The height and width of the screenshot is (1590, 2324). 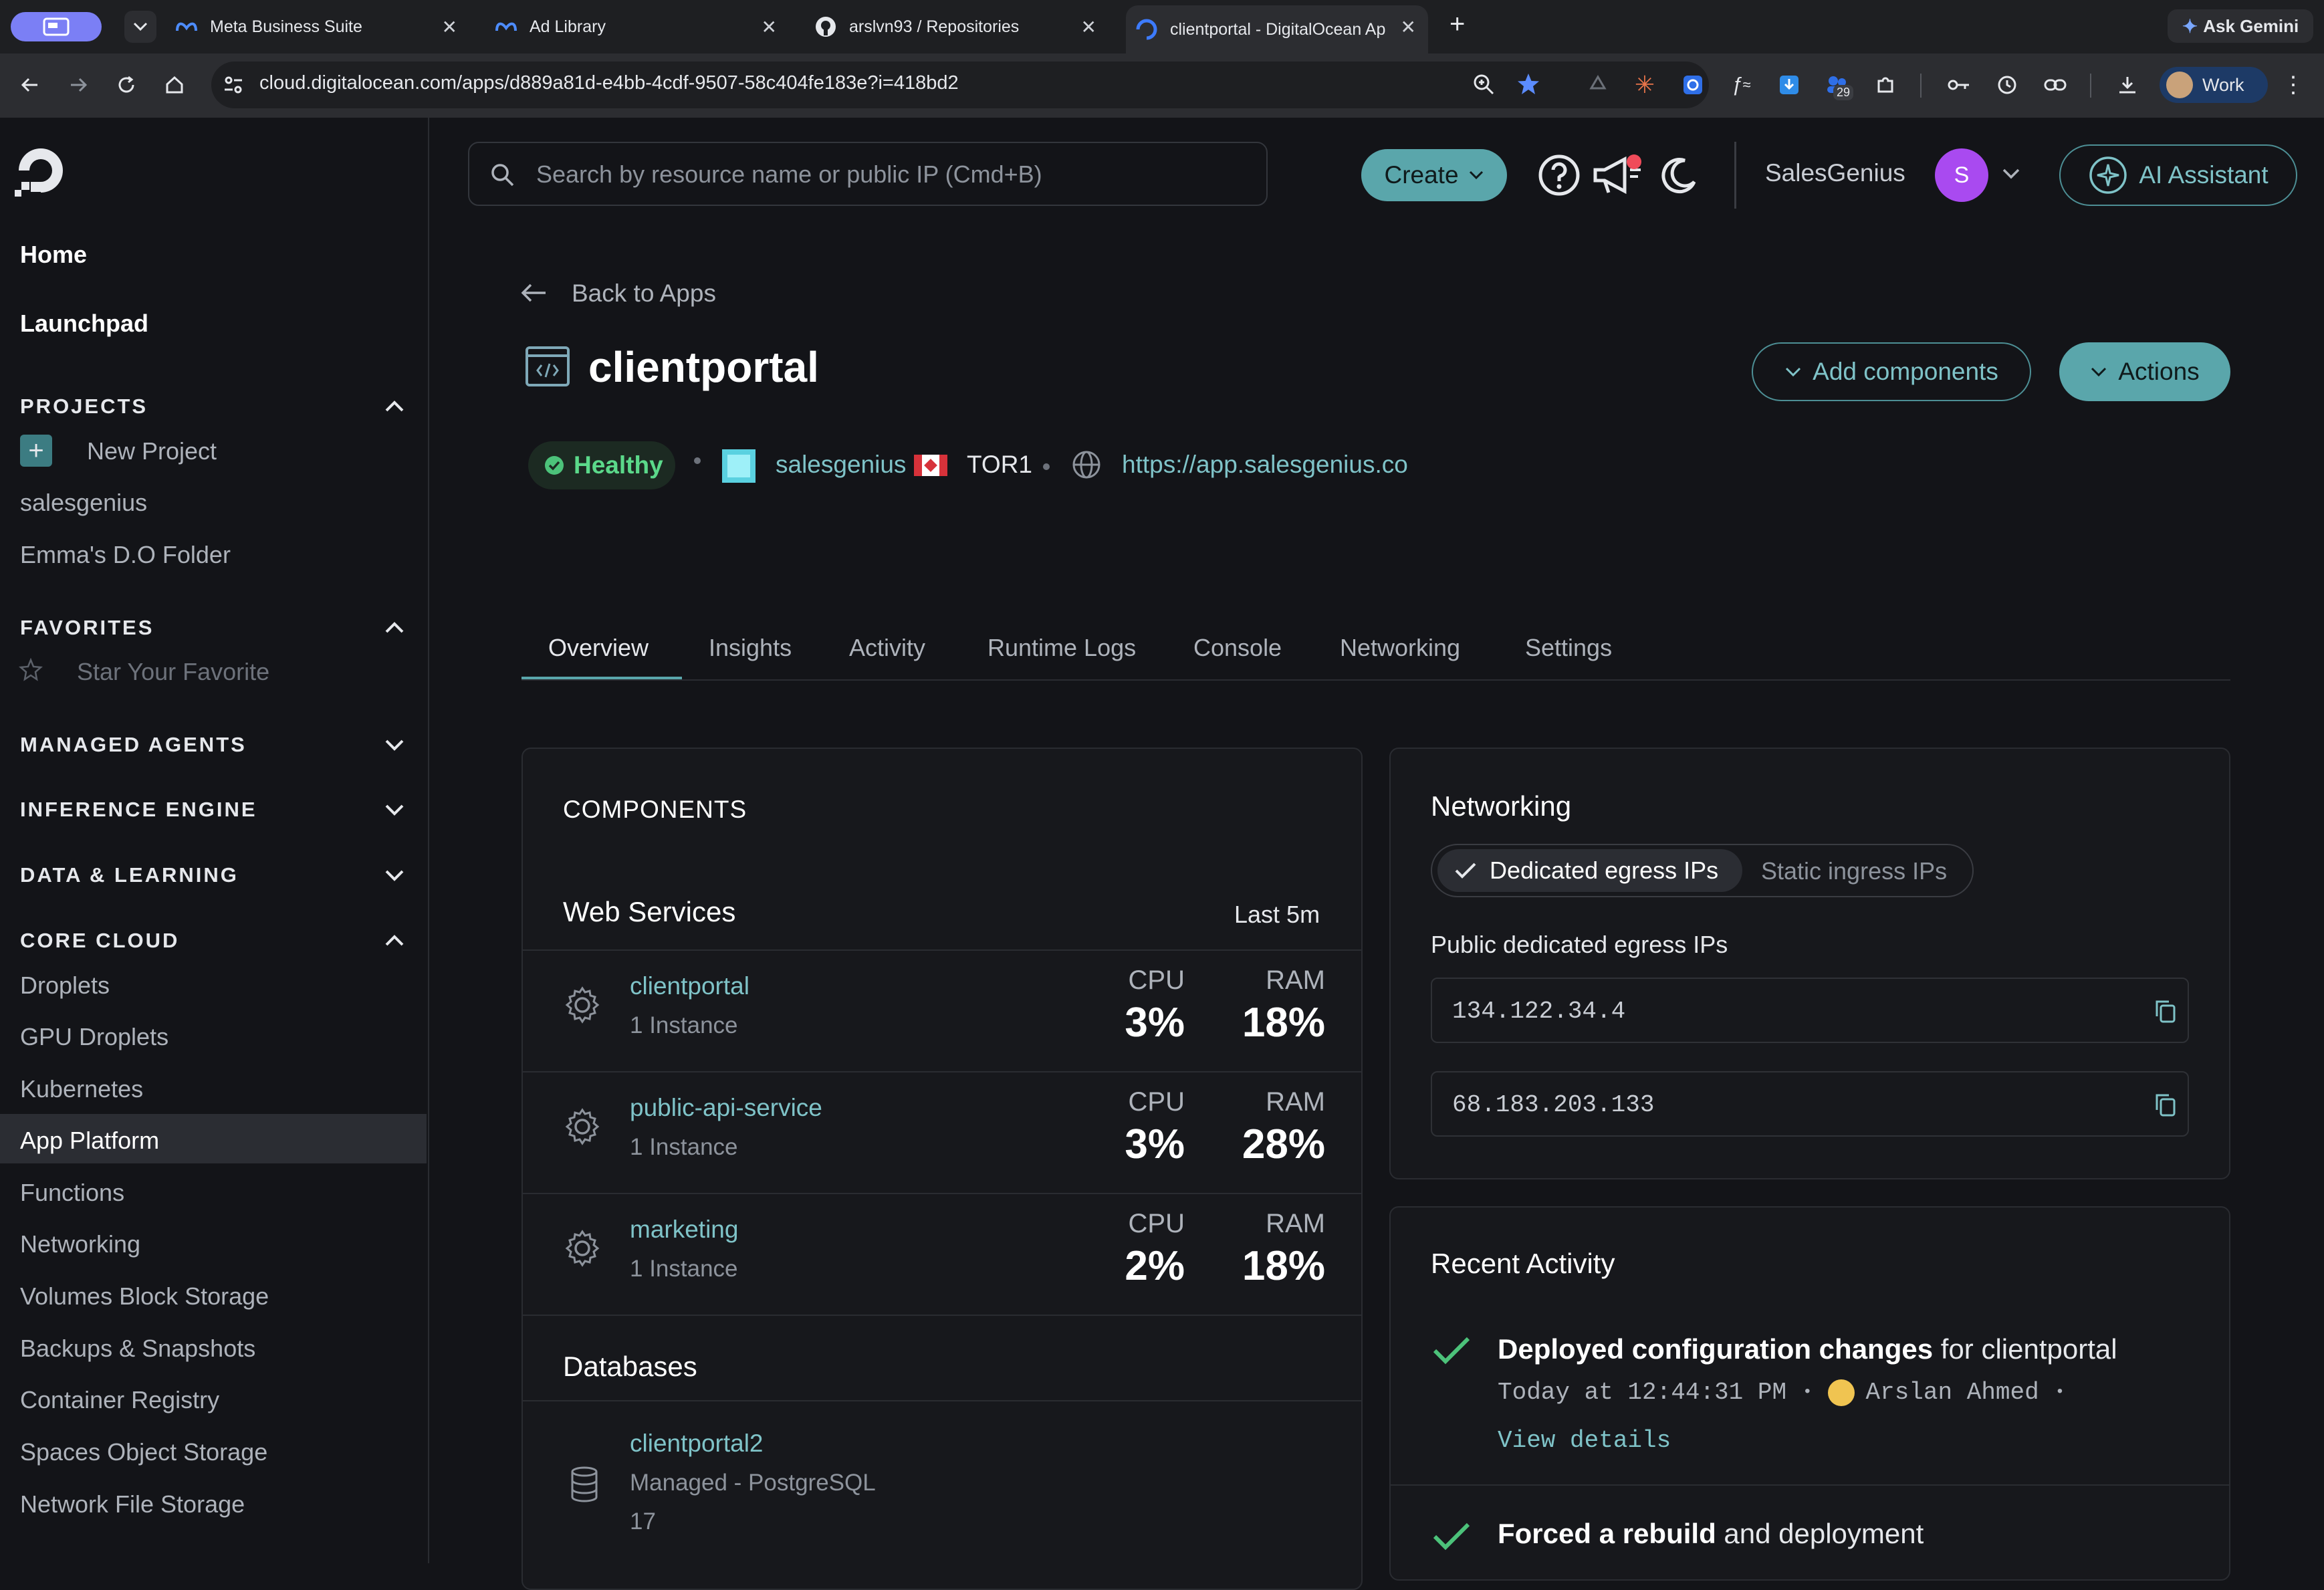 What do you see at coordinates (1538, 1011) in the screenshot?
I see `ip-value: 134.122.34.4` at bounding box center [1538, 1011].